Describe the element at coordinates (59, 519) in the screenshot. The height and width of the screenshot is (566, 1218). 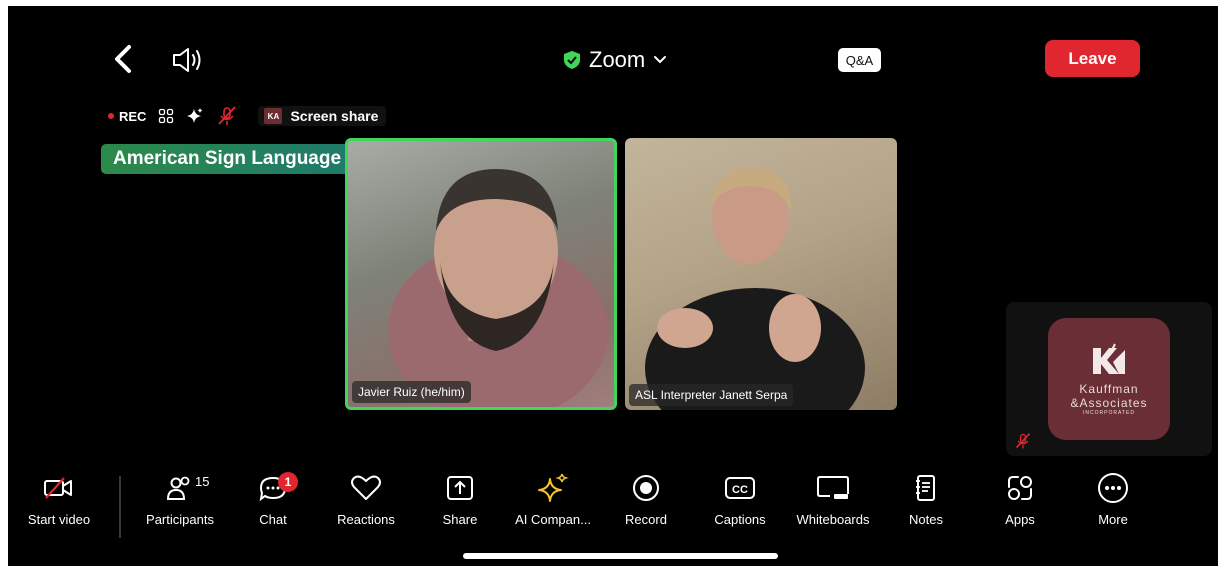
I see `toolbar-label: Start video` at that location.